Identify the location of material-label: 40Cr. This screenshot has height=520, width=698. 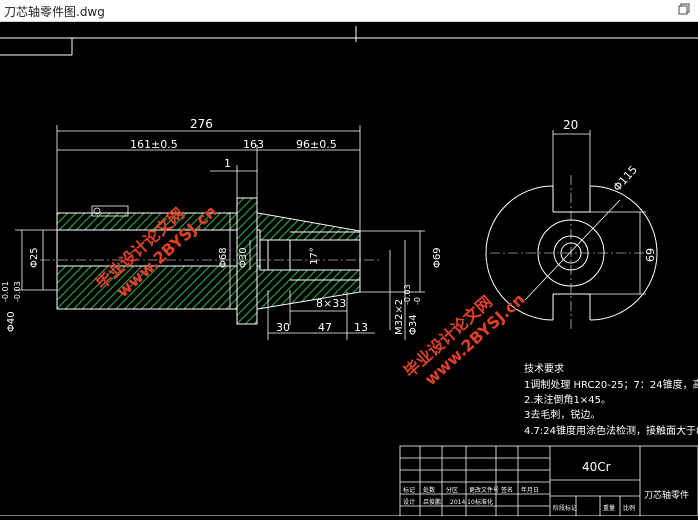
(596, 467).